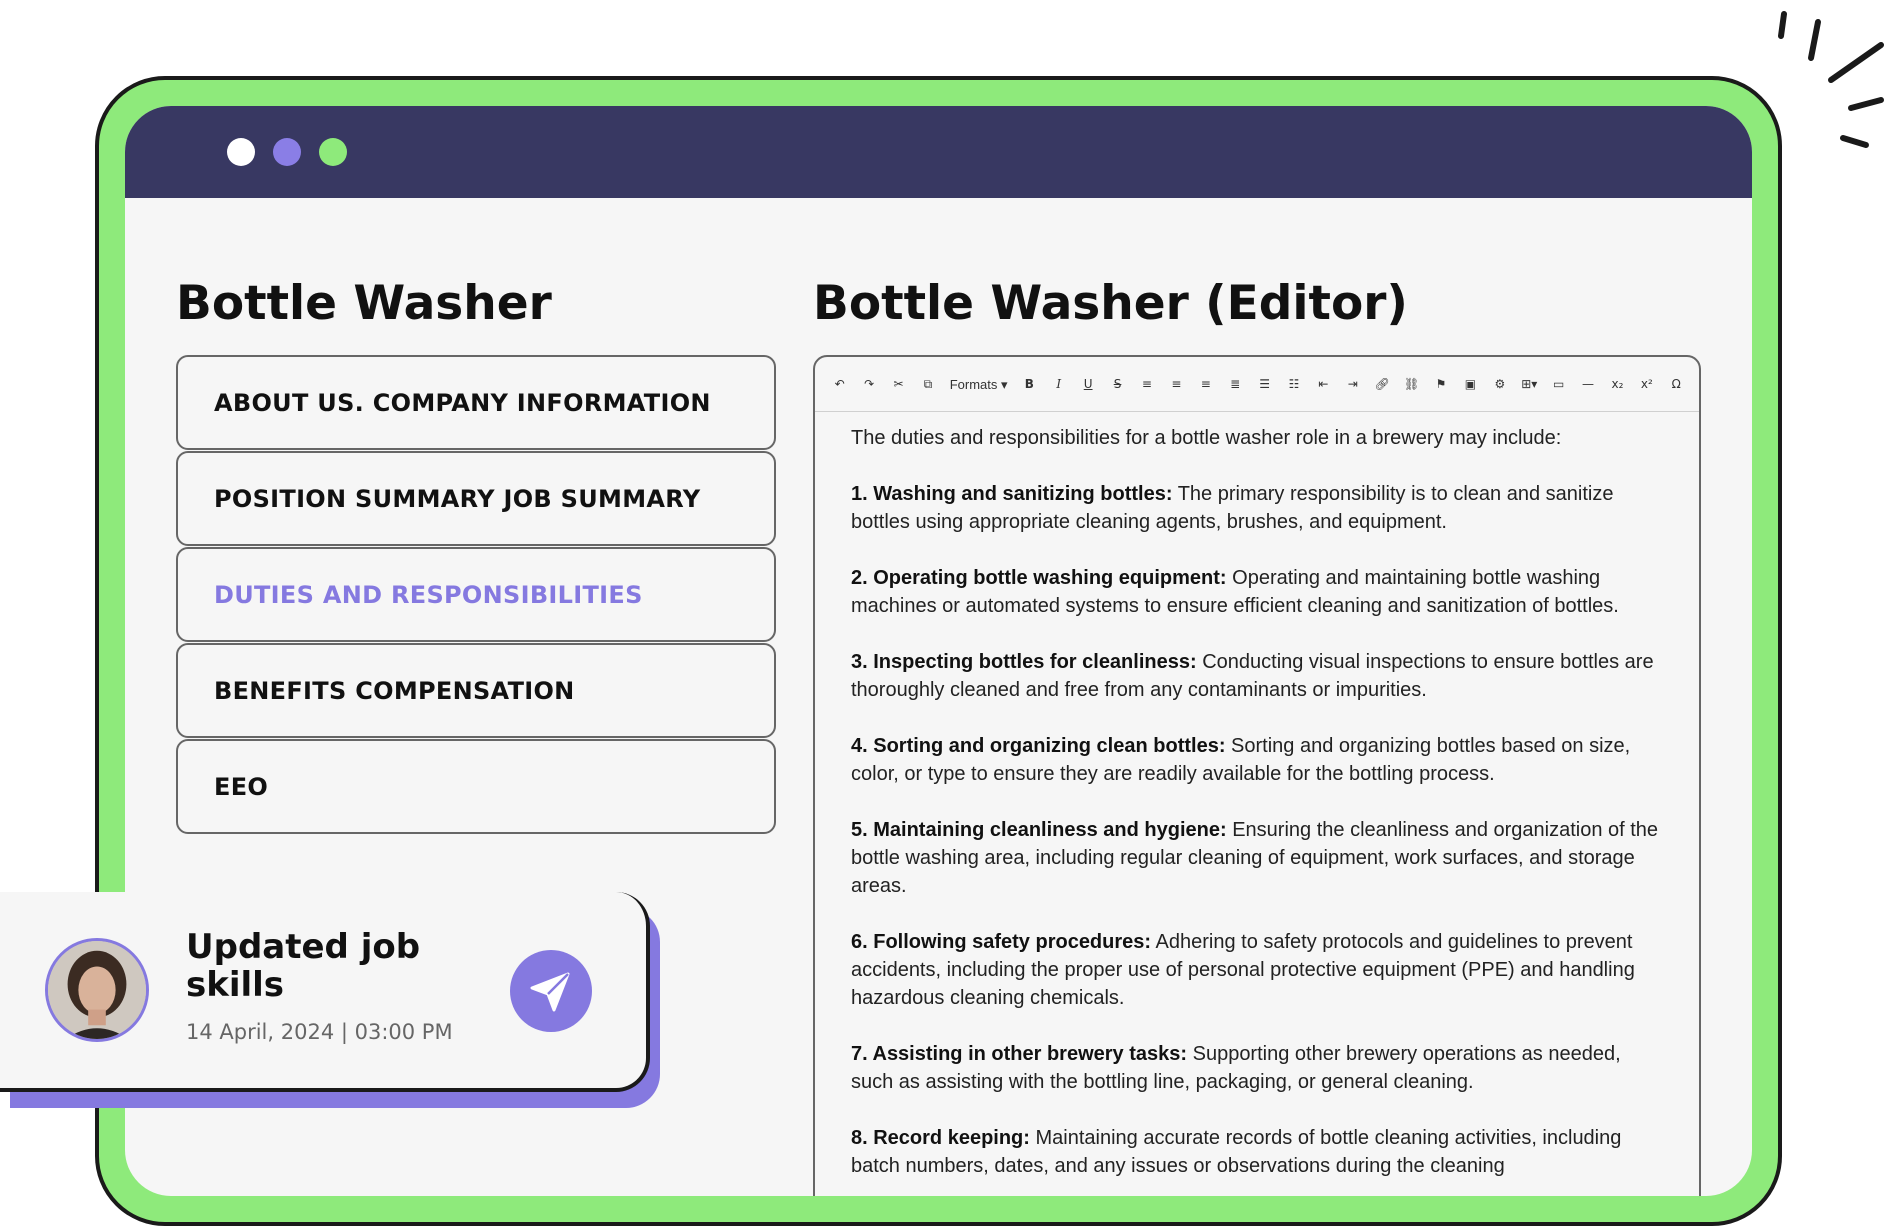  What do you see at coordinates (1234, 384) in the screenshot?
I see `justify-icon: ≣` at bounding box center [1234, 384].